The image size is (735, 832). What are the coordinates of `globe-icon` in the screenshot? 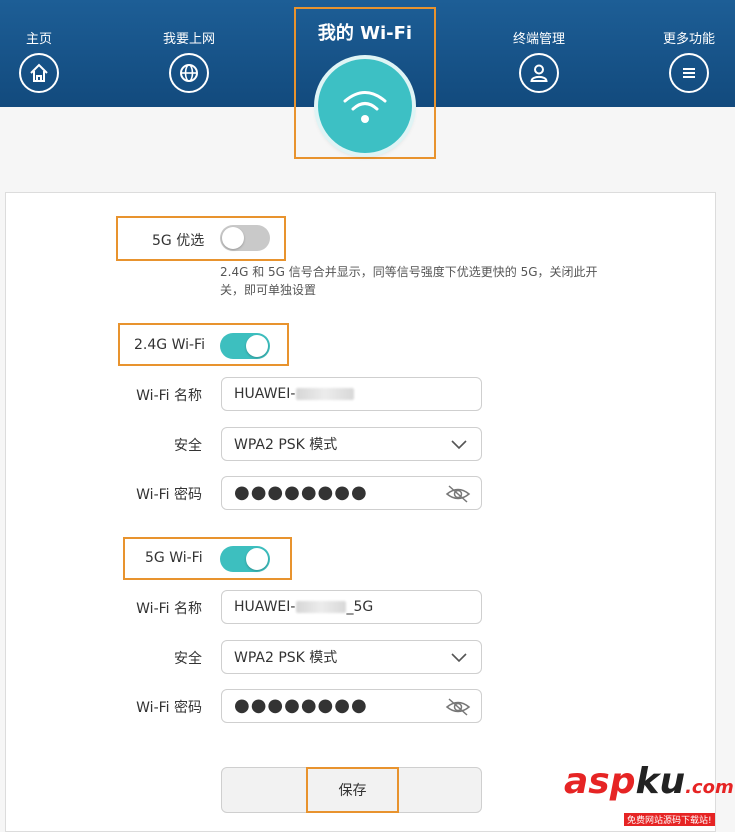 It's located at (189, 73).